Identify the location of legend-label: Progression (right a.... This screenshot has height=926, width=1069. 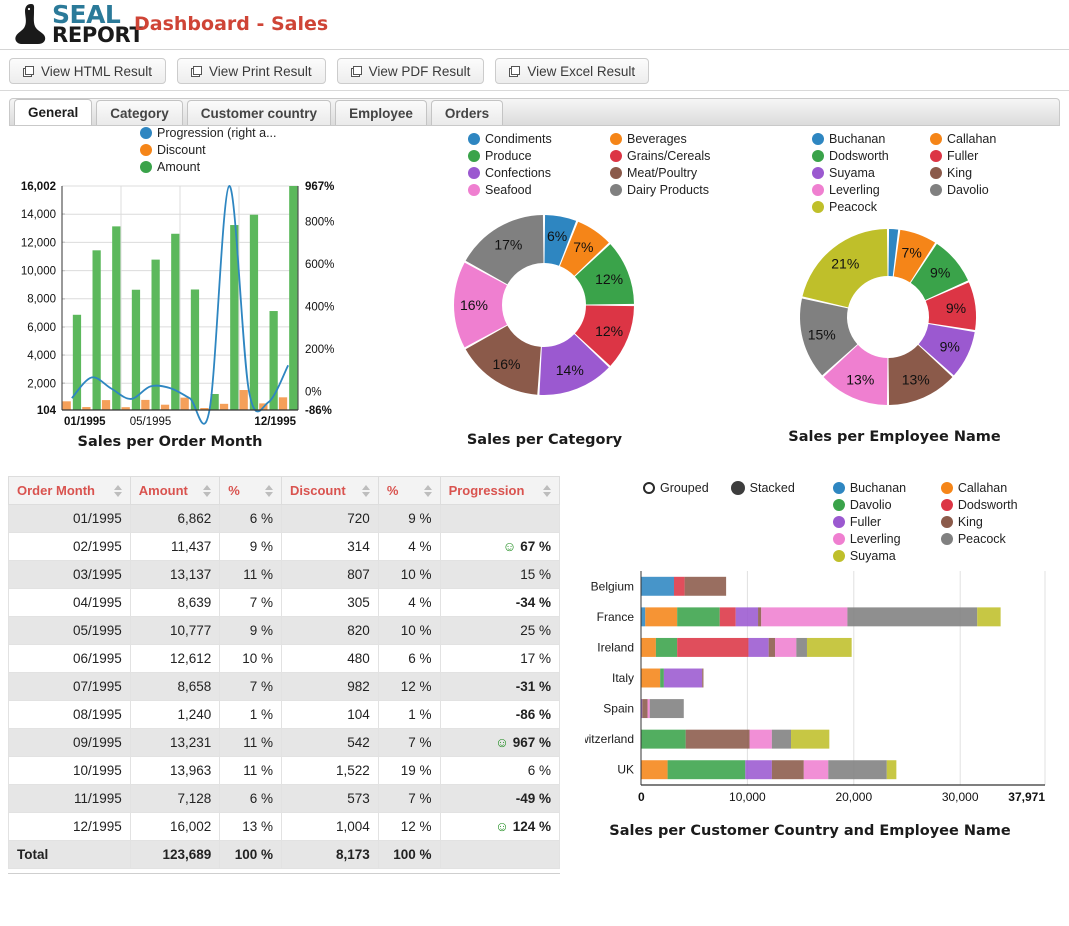
(217, 133).